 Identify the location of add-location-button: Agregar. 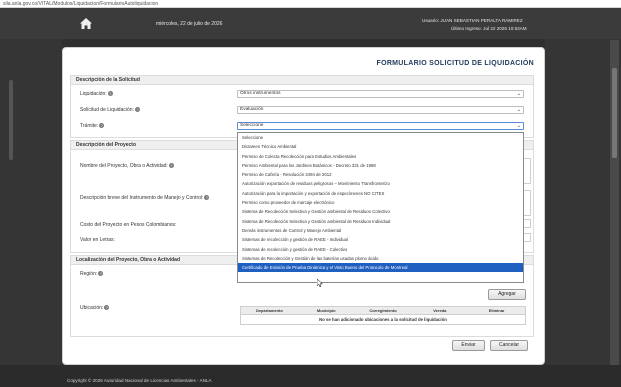
(507, 294).